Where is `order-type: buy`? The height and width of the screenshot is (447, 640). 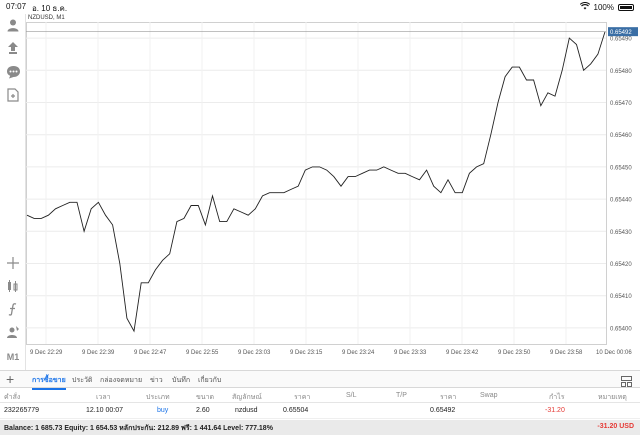 order-type: buy is located at coordinates (163, 410).